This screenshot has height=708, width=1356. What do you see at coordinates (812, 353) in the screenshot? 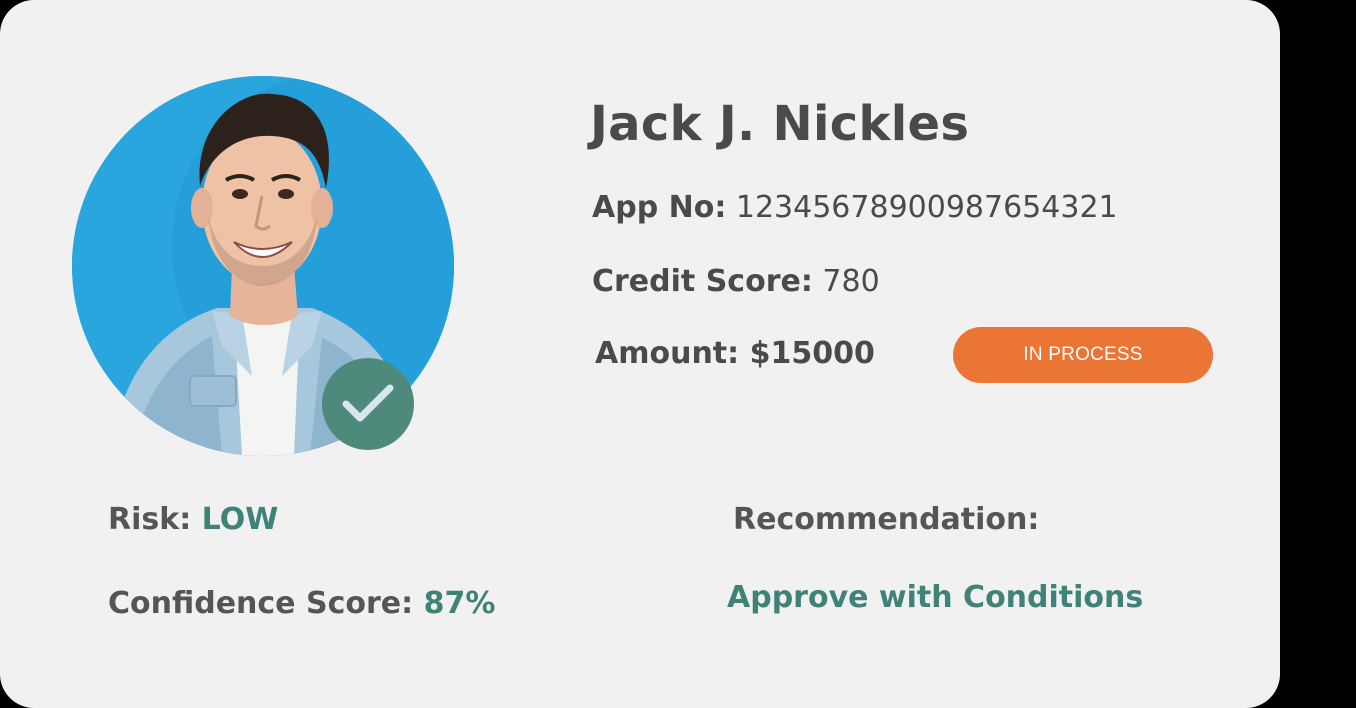
I see `amount-value: $15000` at bounding box center [812, 353].